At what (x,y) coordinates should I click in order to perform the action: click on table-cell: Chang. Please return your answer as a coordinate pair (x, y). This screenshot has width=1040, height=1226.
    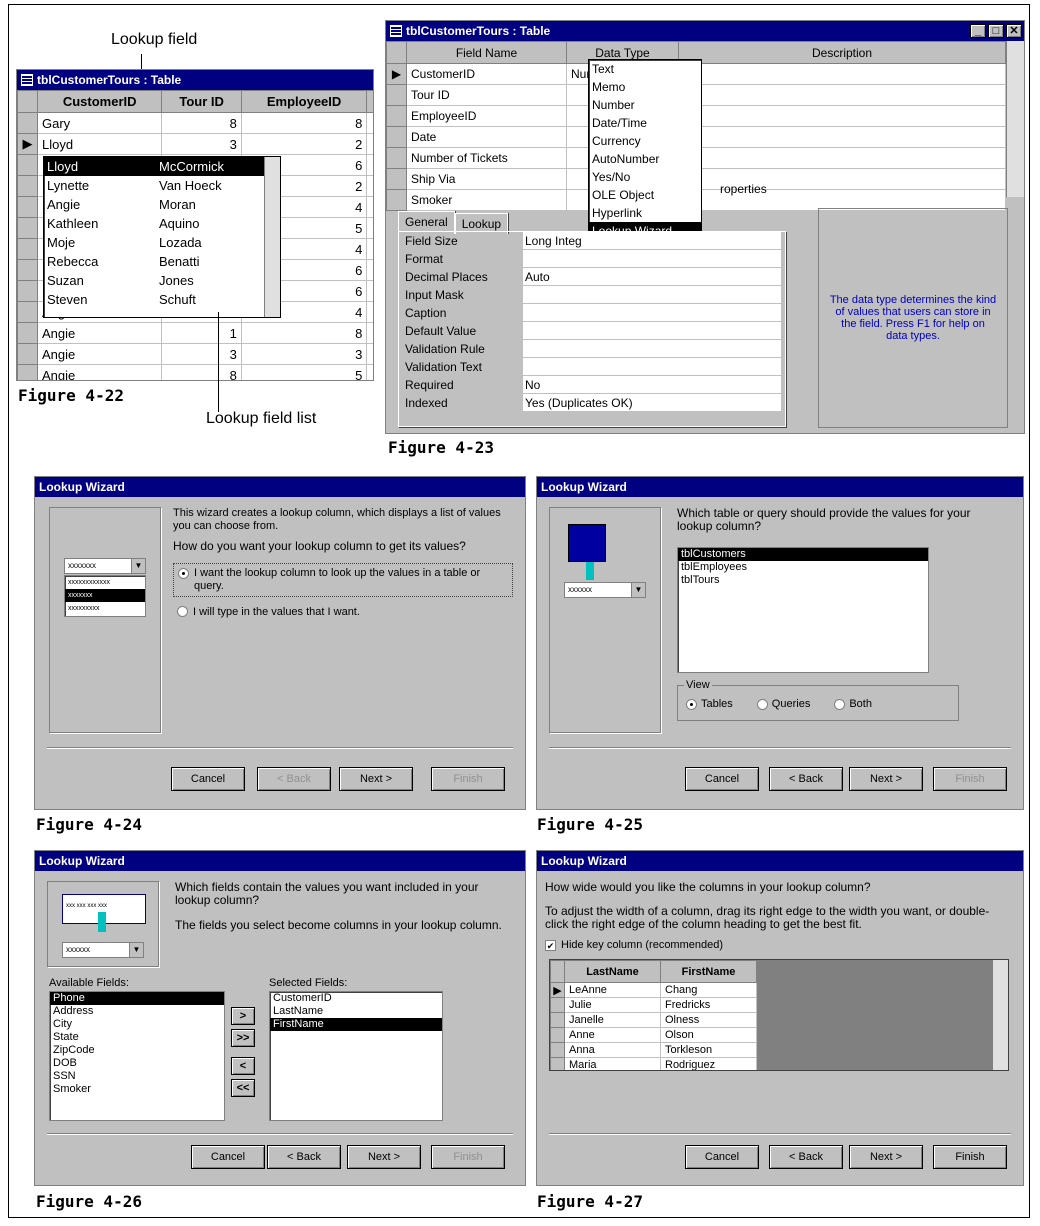
    Looking at the image, I should click on (708, 990).